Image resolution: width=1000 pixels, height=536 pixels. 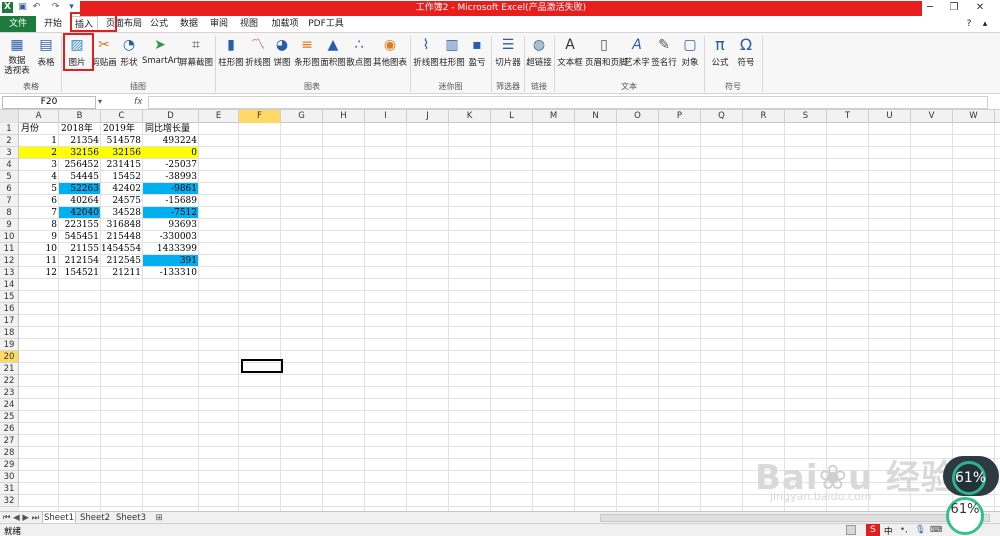 What do you see at coordinates (282, 59) in the screenshot?
I see `pie-chart-button: ◕ 饼图` at bounding box center [282, 59].